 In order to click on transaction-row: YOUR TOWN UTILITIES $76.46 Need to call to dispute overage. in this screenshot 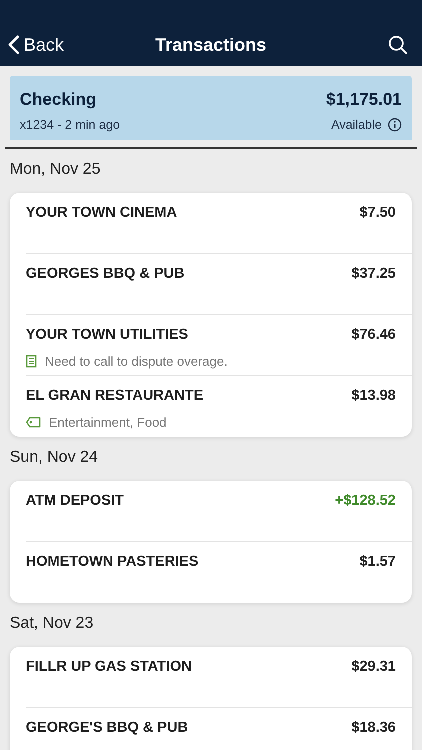, I will do `click(219, 345)`.